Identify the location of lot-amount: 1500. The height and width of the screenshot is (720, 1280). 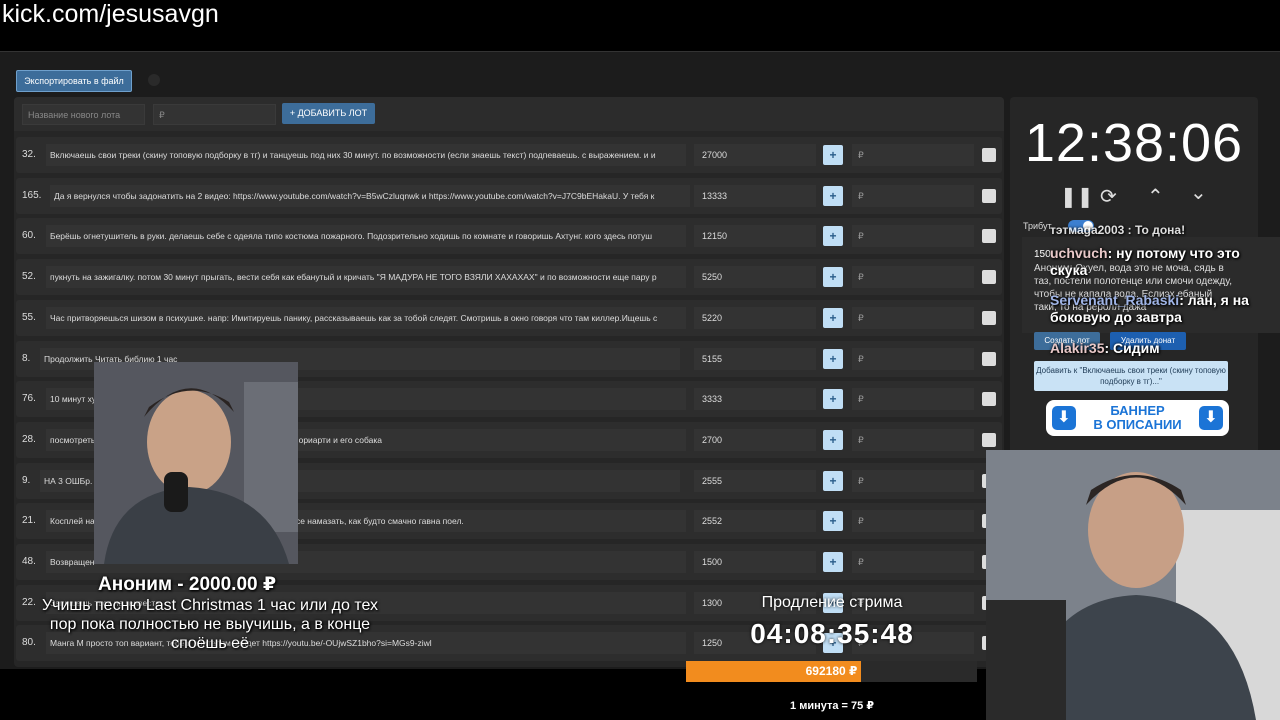
(755, 562).